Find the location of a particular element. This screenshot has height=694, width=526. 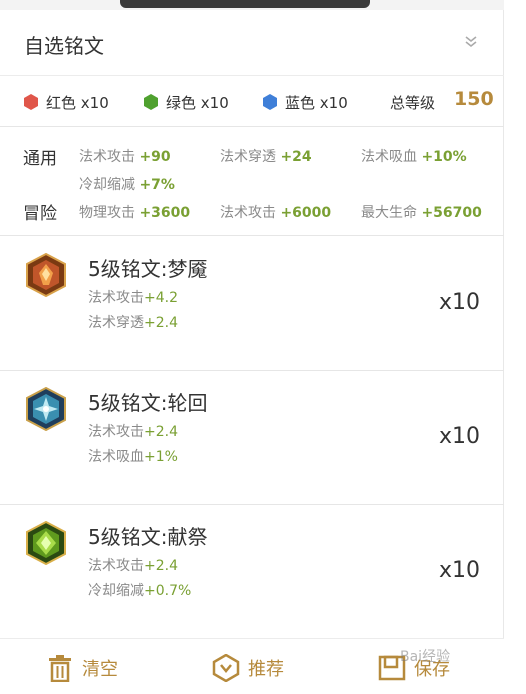

recommend-button: 推荐 is located at coordinates (248, 668).